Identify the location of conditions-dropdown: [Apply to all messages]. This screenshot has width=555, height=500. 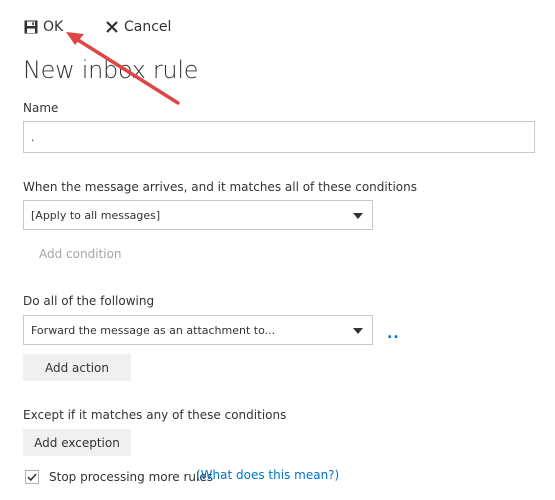
(198, 215).